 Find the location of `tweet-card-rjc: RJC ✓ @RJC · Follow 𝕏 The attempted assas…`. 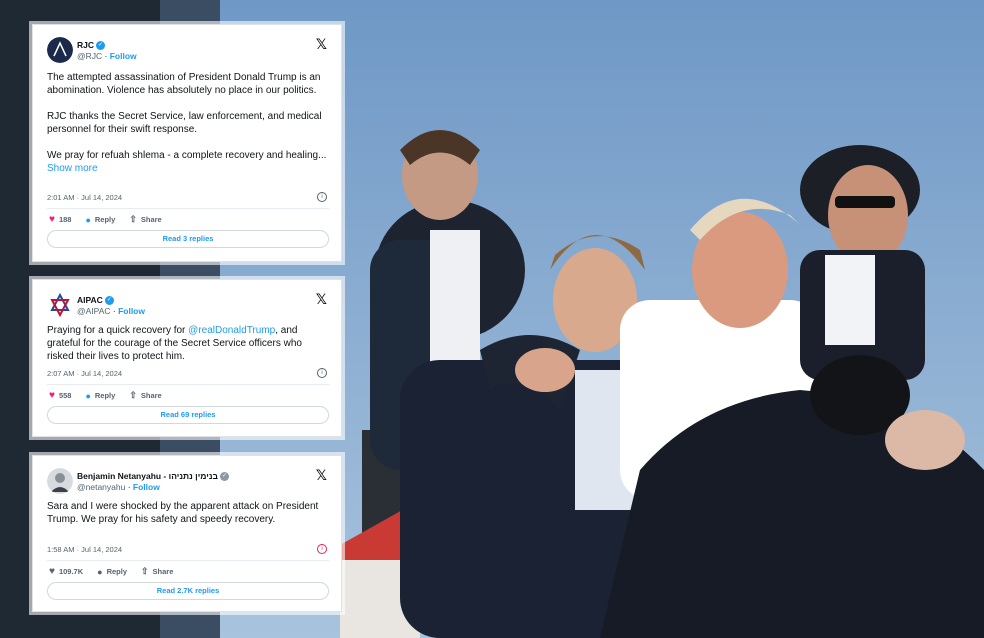

tweet-card-rjc: RJC ✓ @RJC · Follow 𝕏 The attempted assas… is located at coordinates (187, 143).